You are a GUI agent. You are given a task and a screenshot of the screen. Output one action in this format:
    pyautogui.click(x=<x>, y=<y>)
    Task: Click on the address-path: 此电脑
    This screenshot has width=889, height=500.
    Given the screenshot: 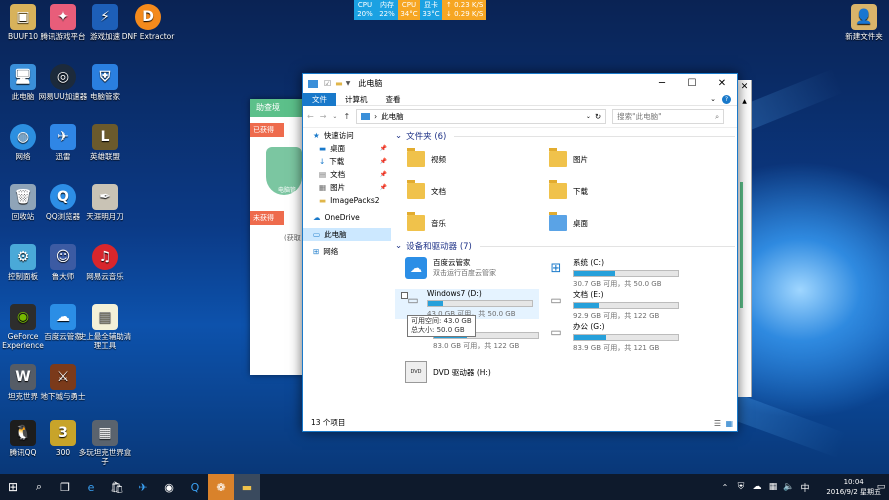 What is the action you would take?
    pyautogui.click(x=392, y=116)
    